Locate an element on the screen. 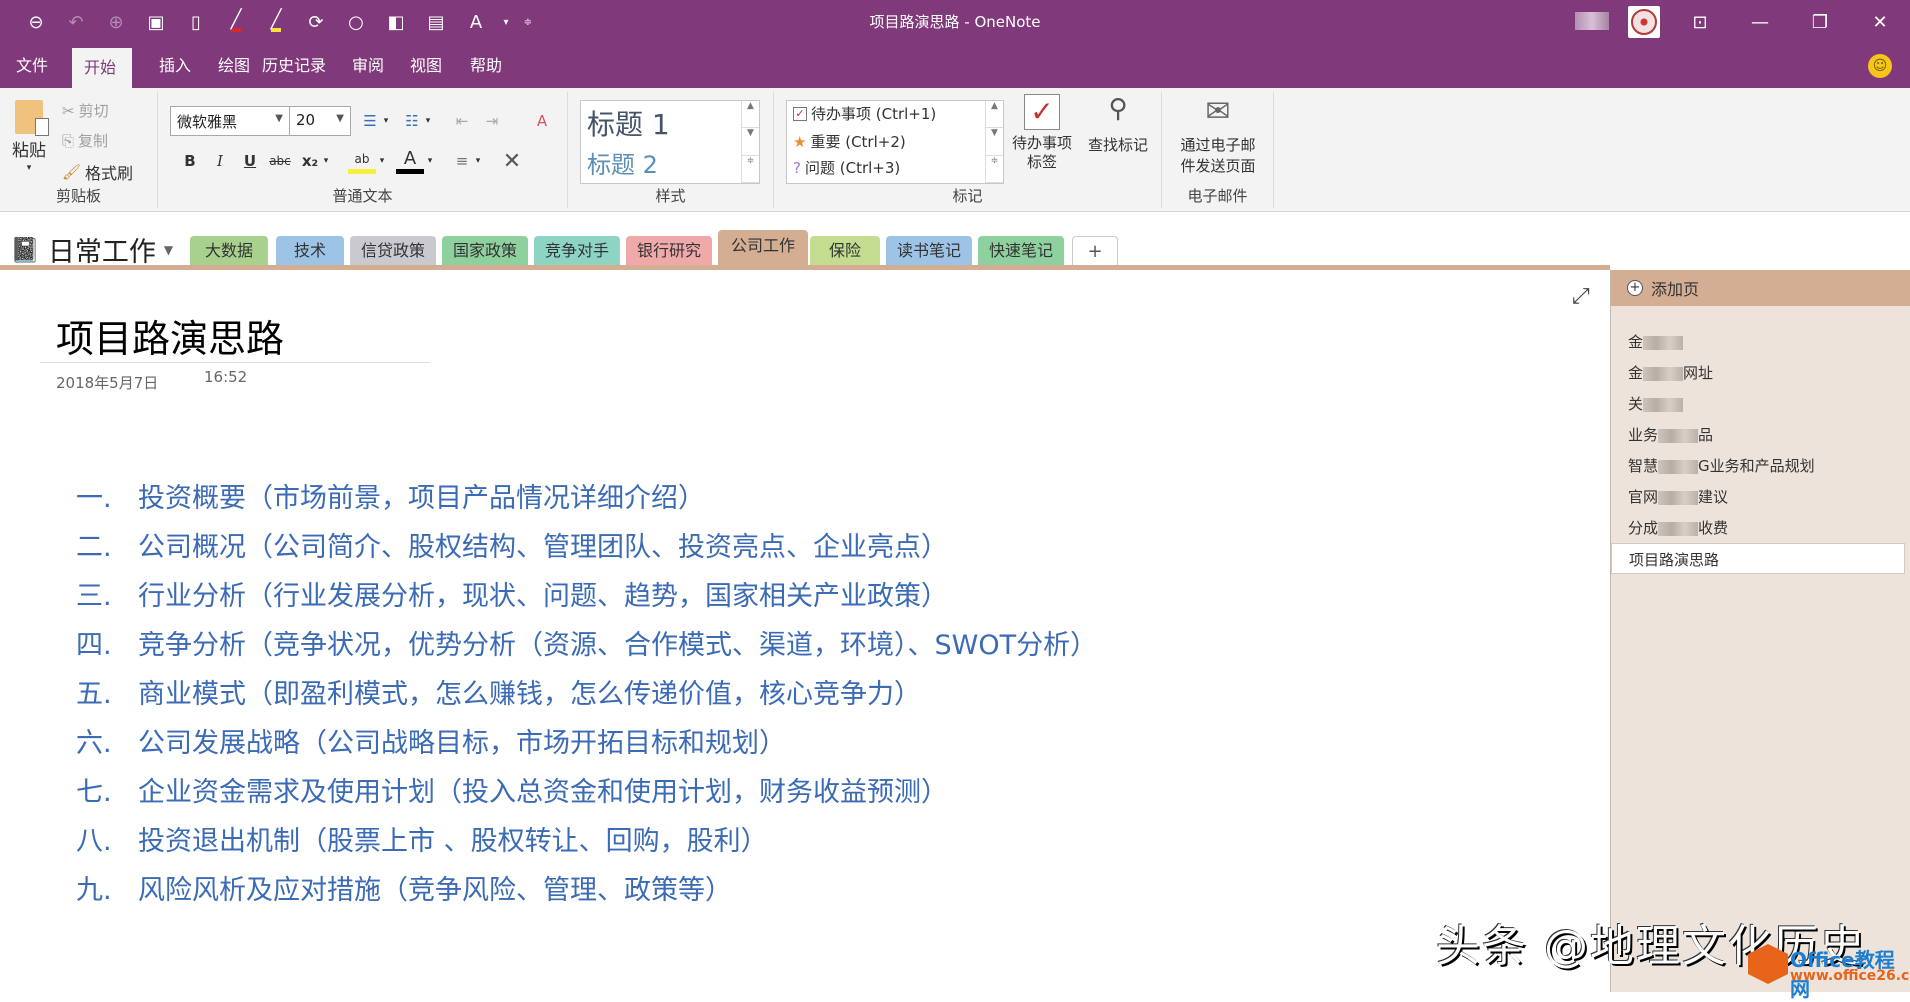 This screenshot has height=1002, width=1910. strikethrough-button: abc is located at coordinates (280, 161).